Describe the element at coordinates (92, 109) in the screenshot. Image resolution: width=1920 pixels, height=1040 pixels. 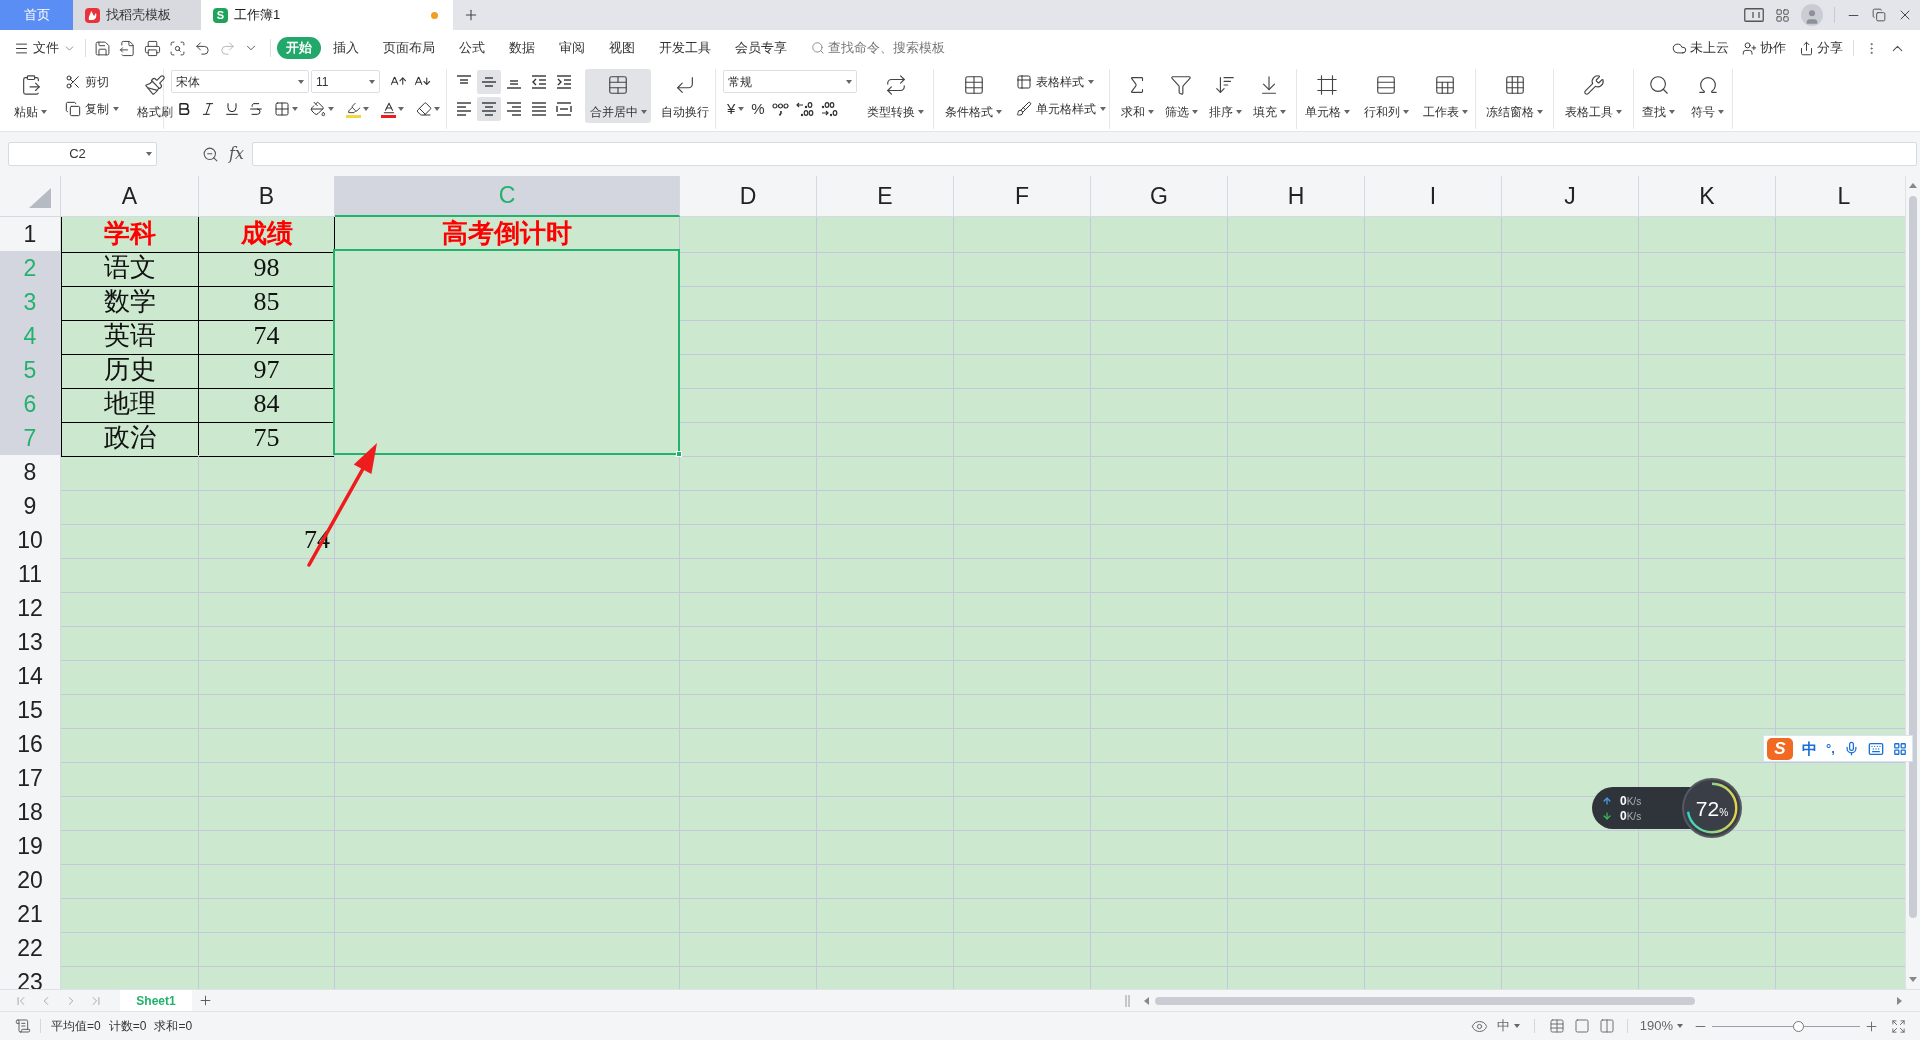
I see `copy-button: 复制` at that location.